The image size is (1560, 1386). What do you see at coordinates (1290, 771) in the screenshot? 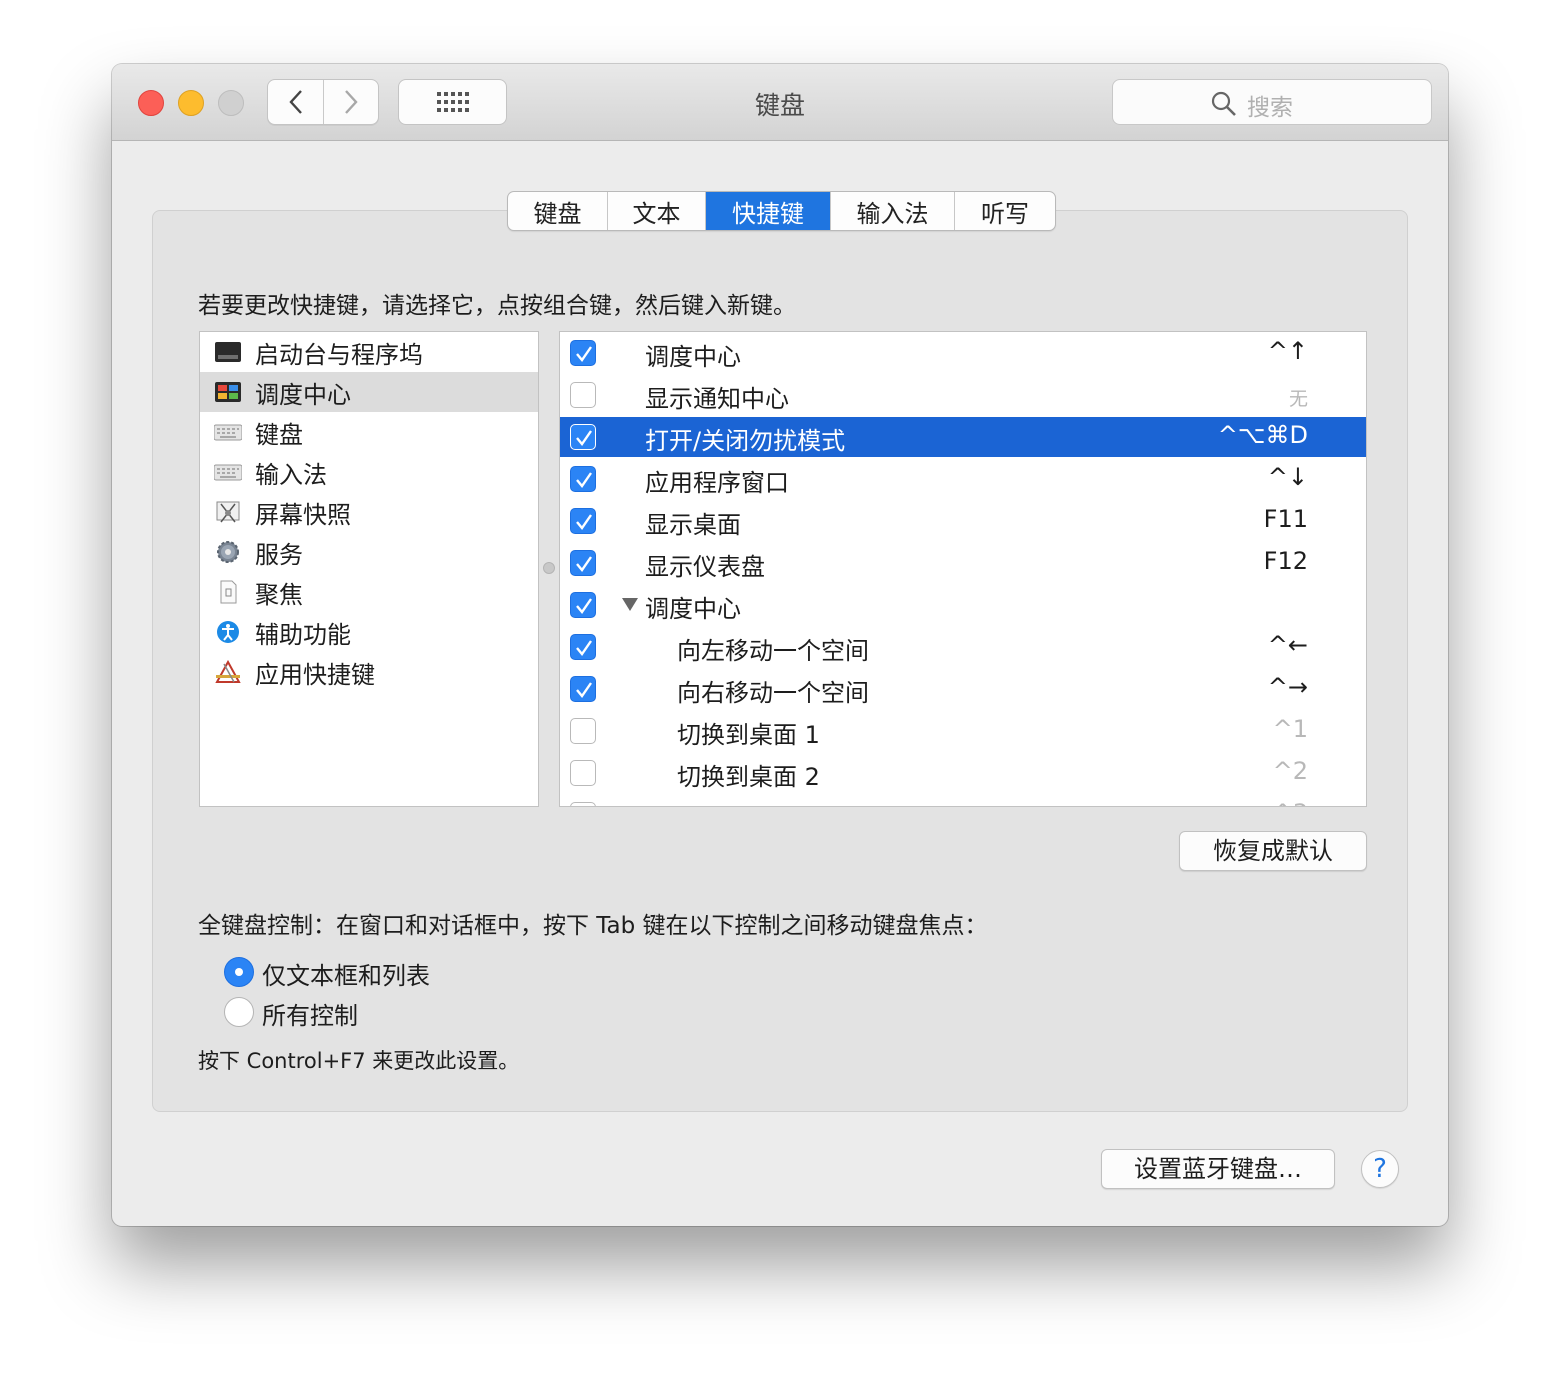
I see `shortcut-key: ^2` at bounding box center [1290, 771].